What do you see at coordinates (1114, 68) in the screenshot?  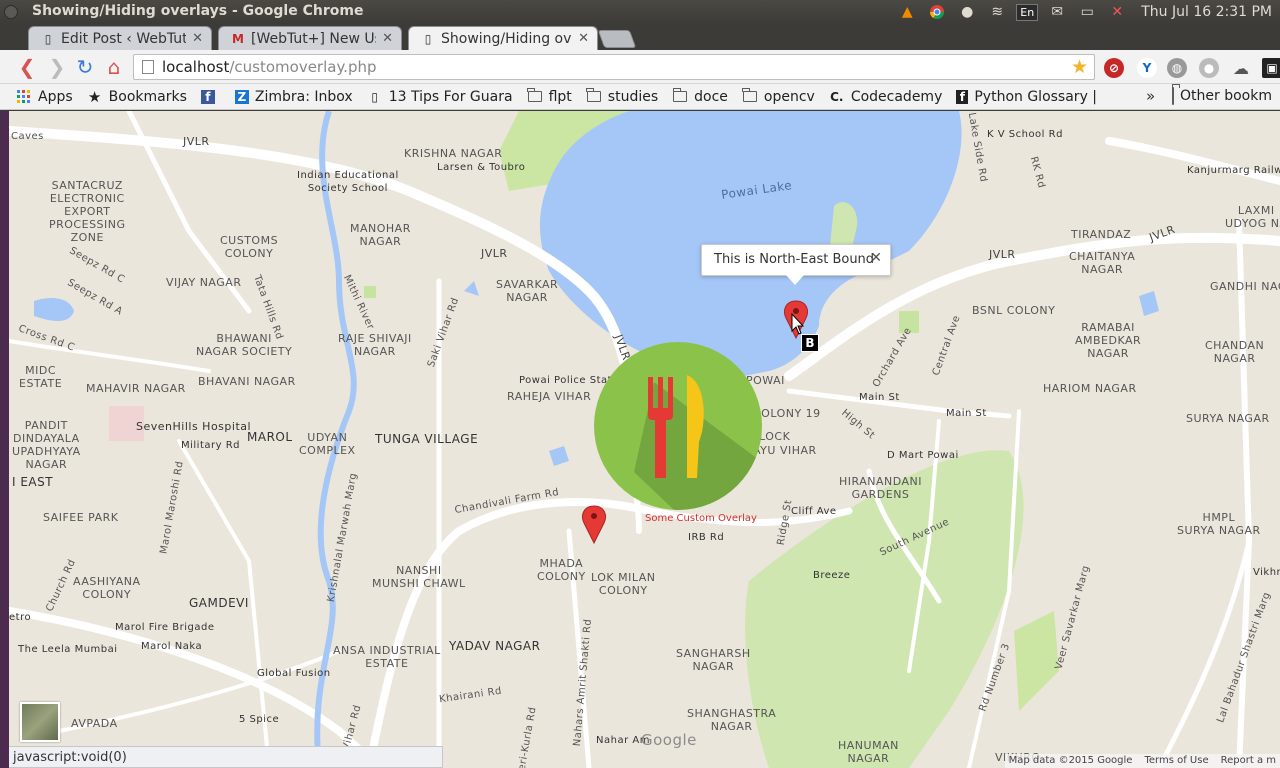 I see `adblock-icon: ⊘` at bounding box center [1114, 68].